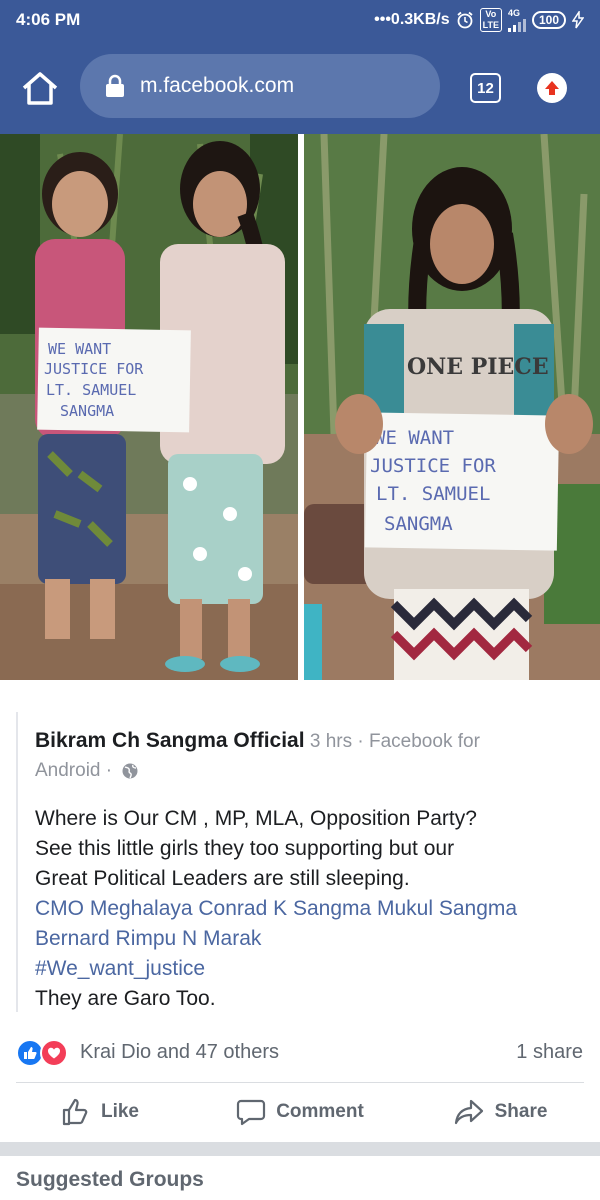 The image size is (600, 1200). What do you see at coordinates (300, 20) in the screenshot?
I see `status-bar: 4:06 PM •••0.3KB/s Vo LTE 4G 100` at bounding box center [300, 20].